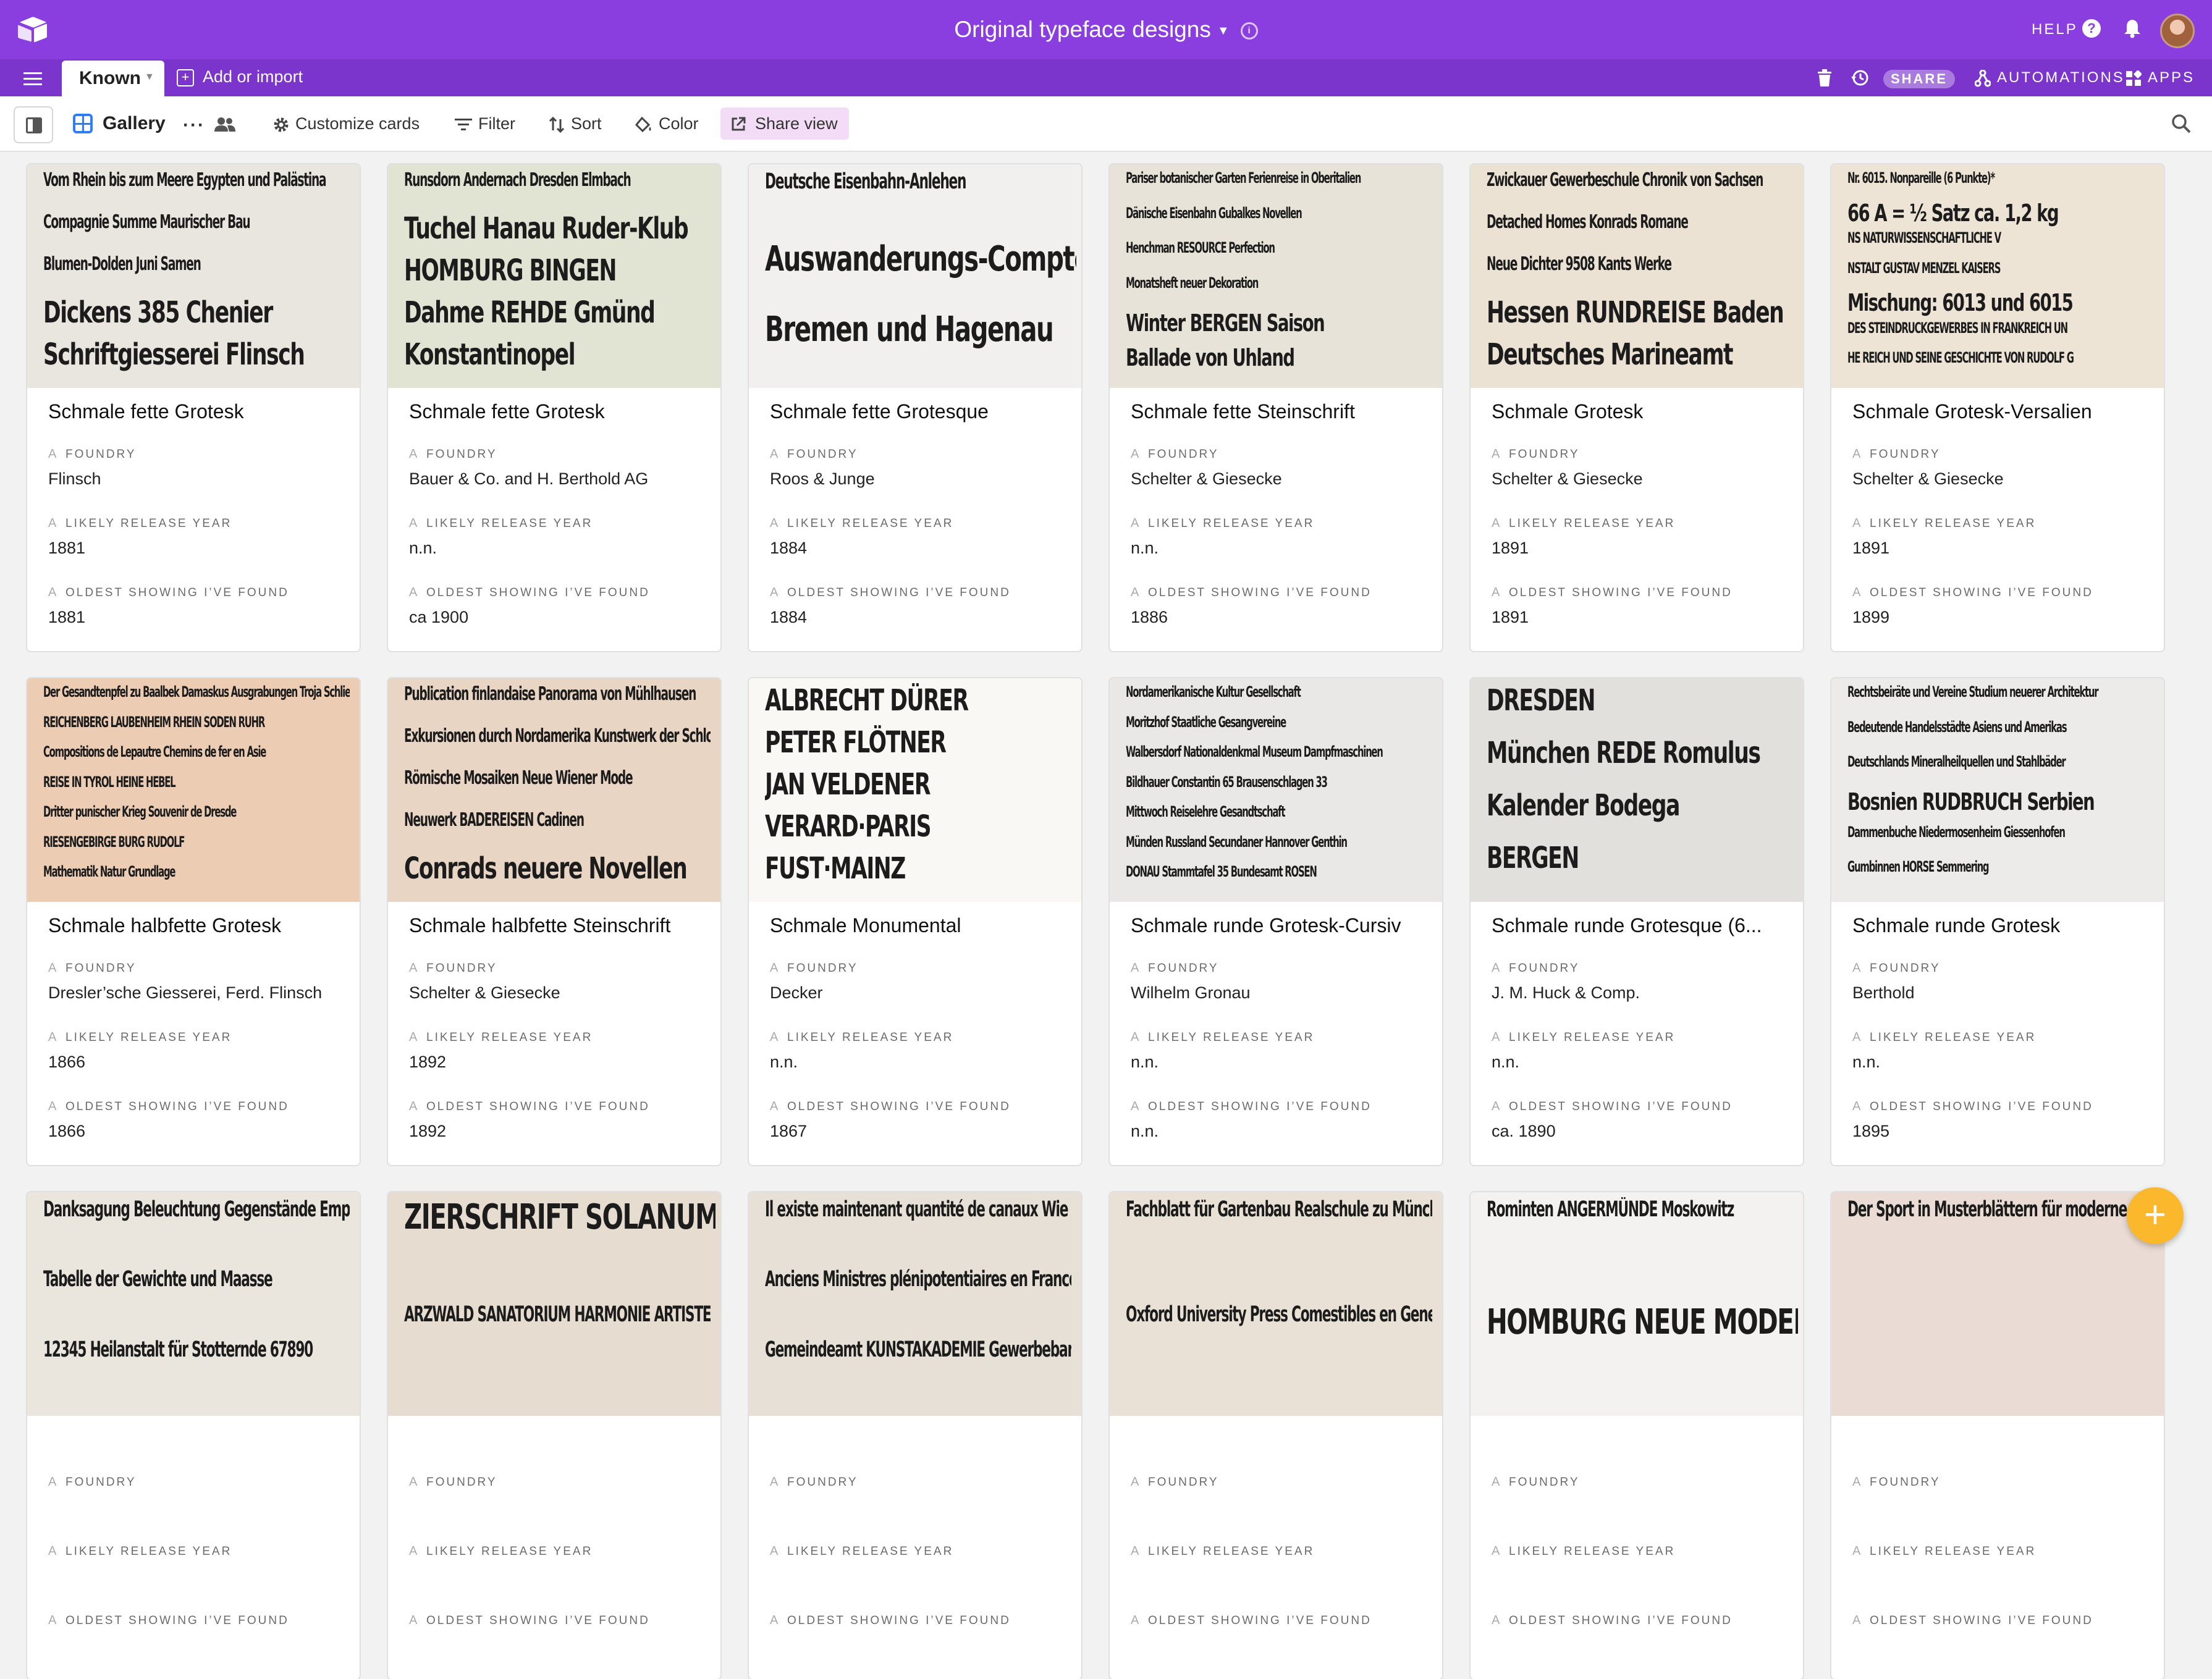 This screenshot has height=1679, width=2212. What do you see at coordinates (1266, 925) in the screenshot?
I see `card-title: Schmale runde Grotesk-Cursiv` at bounding box center [1266, 925].